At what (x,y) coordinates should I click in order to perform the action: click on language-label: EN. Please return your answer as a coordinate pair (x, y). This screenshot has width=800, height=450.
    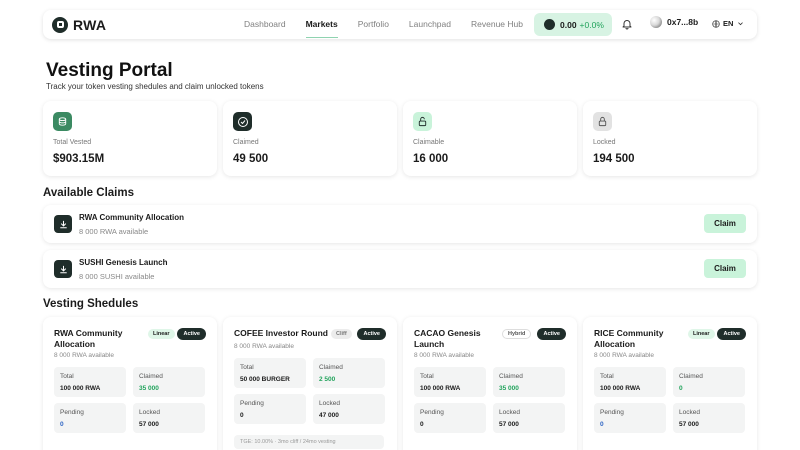
    Looking at the image, I should click on (728, 23).